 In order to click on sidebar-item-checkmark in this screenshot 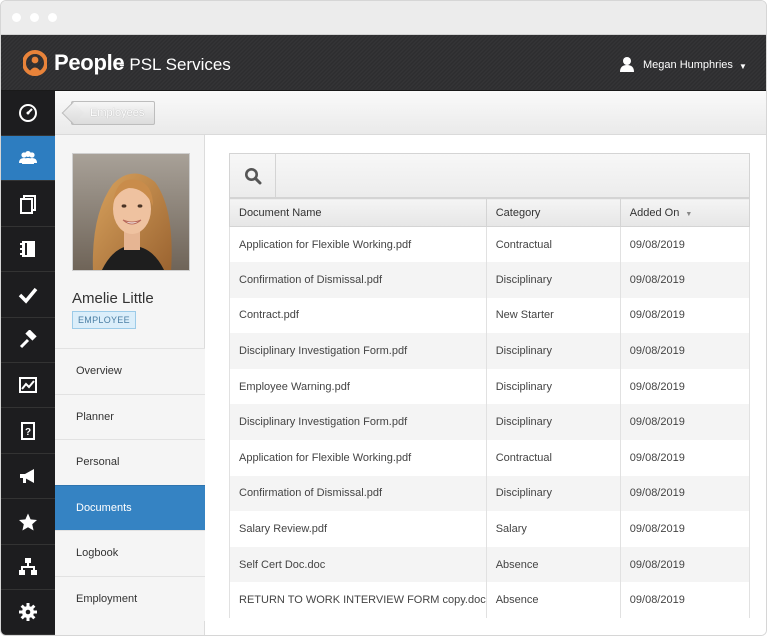, I will do `click(28, 295)`.